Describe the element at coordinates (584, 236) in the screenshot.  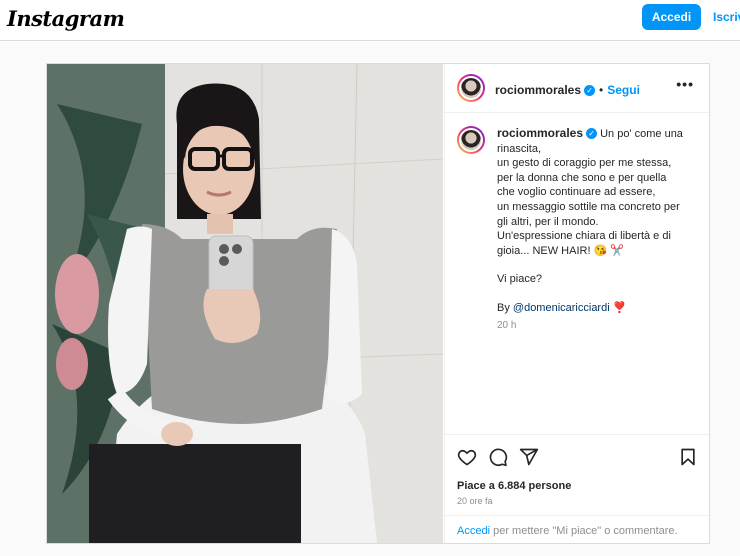
I see `caption-line: Un'espressione chiara di libertà e di` at that location.